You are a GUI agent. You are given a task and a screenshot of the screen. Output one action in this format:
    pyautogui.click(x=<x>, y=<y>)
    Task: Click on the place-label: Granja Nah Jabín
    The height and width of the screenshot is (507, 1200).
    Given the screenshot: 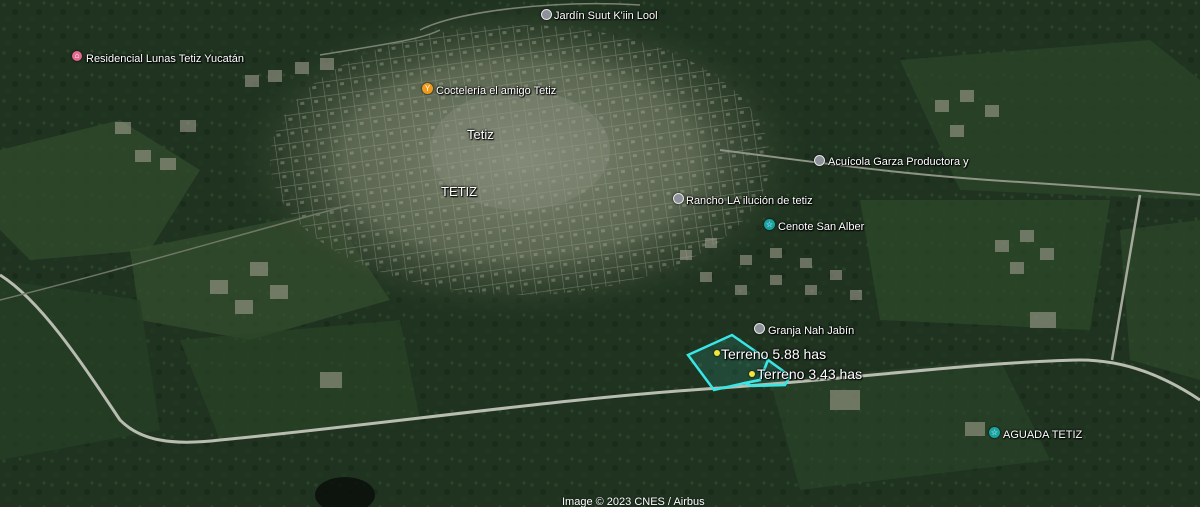 What is the action you would take?
    pyautogui.click(x=811, y=331)
    